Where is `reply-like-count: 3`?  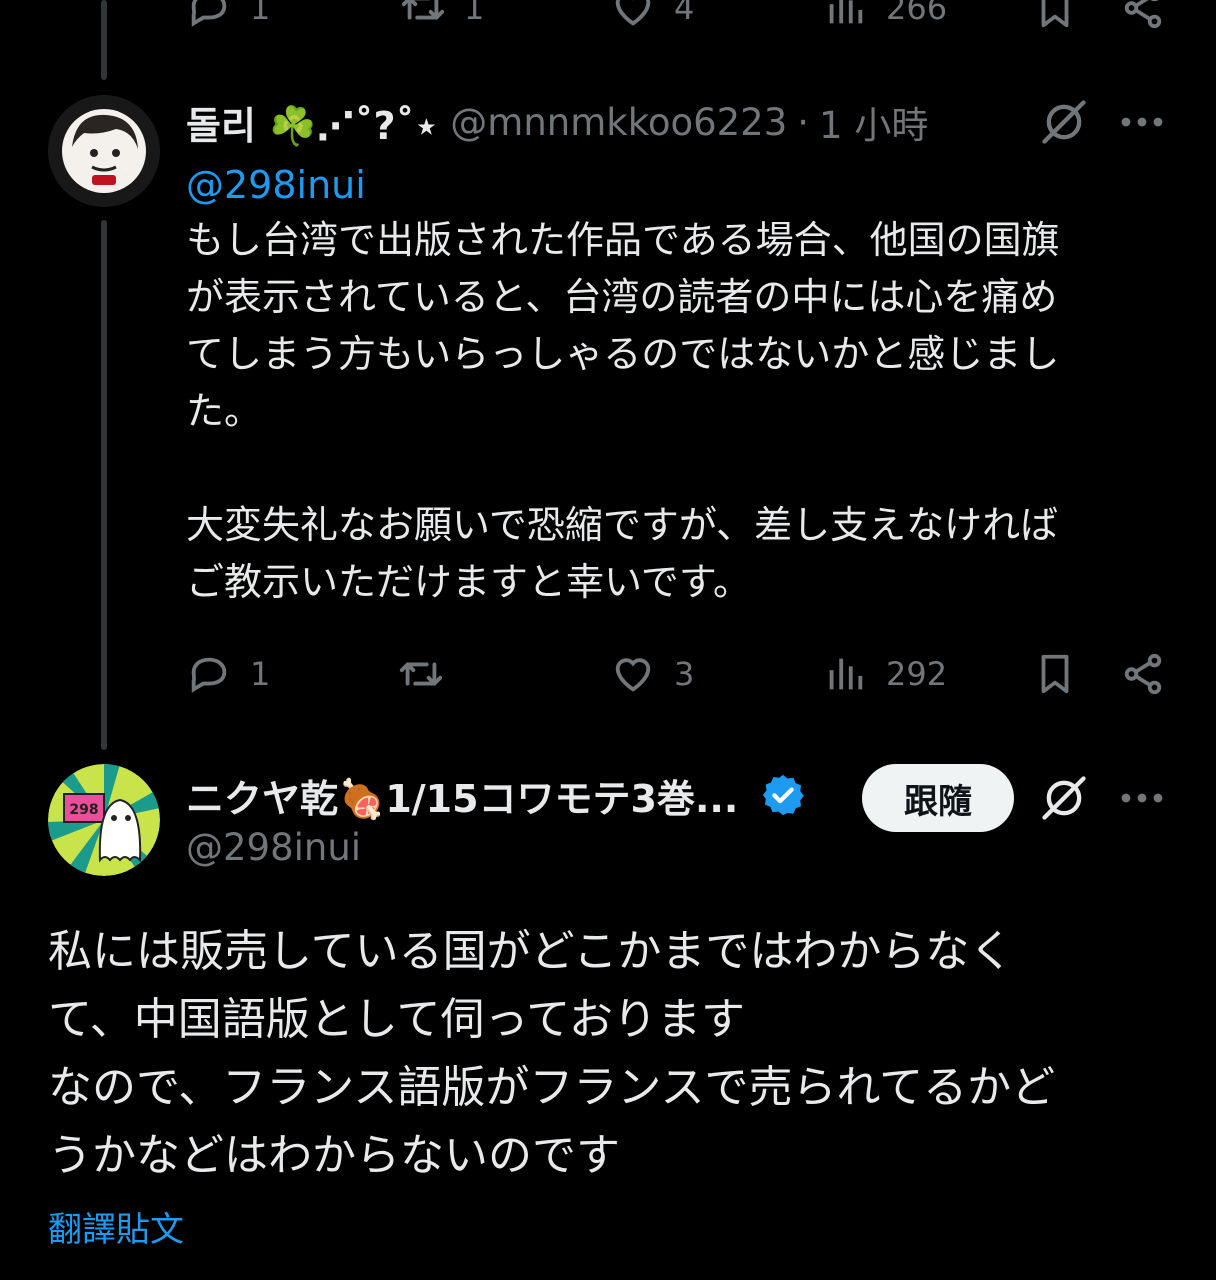 reply-like-count: 3 is located at coordinates (684, 674).